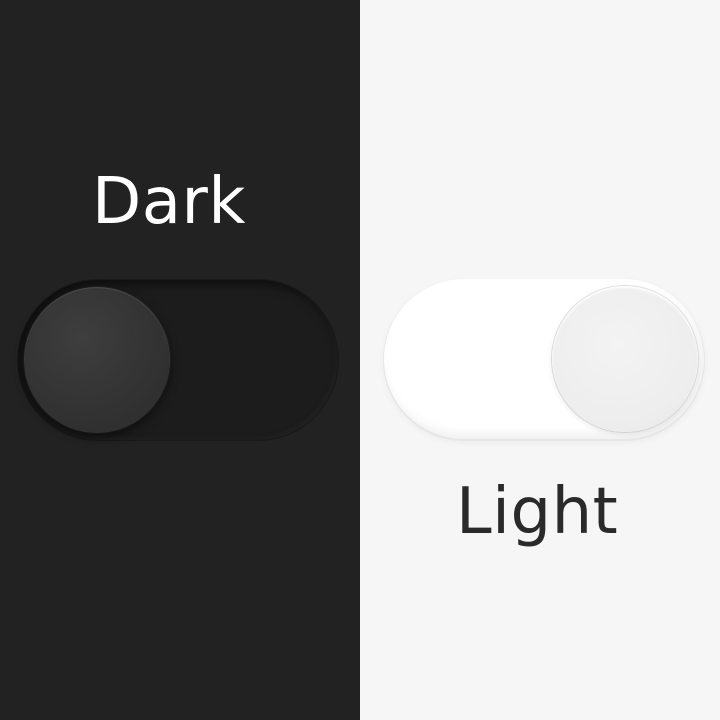 The image size is (720, 720). I want to click on dark-label: Dark, so click(169, 202).